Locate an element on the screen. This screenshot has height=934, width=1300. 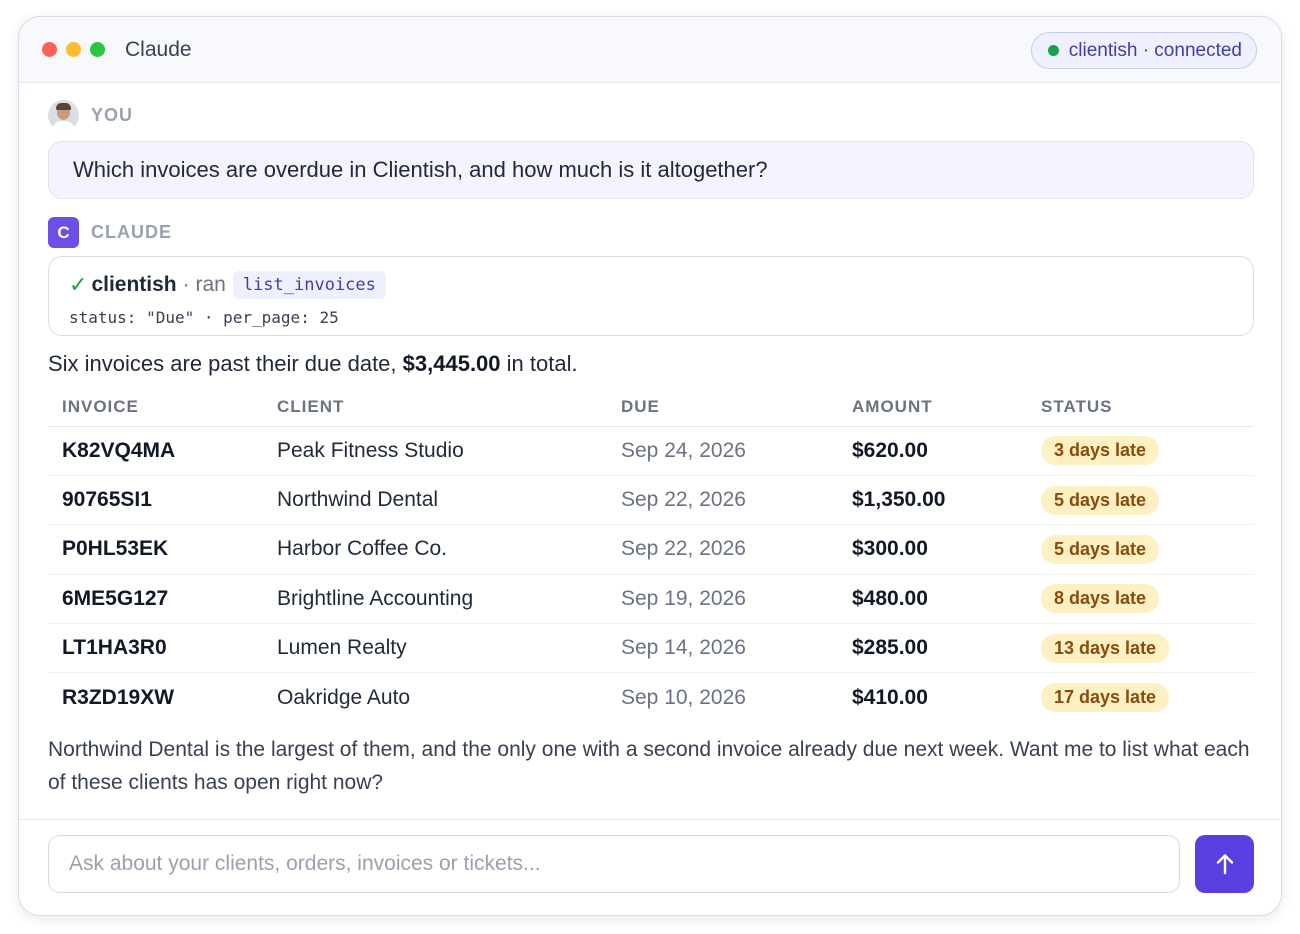
column-header-invoice: INVOICE is located at coordinates (155, 408).